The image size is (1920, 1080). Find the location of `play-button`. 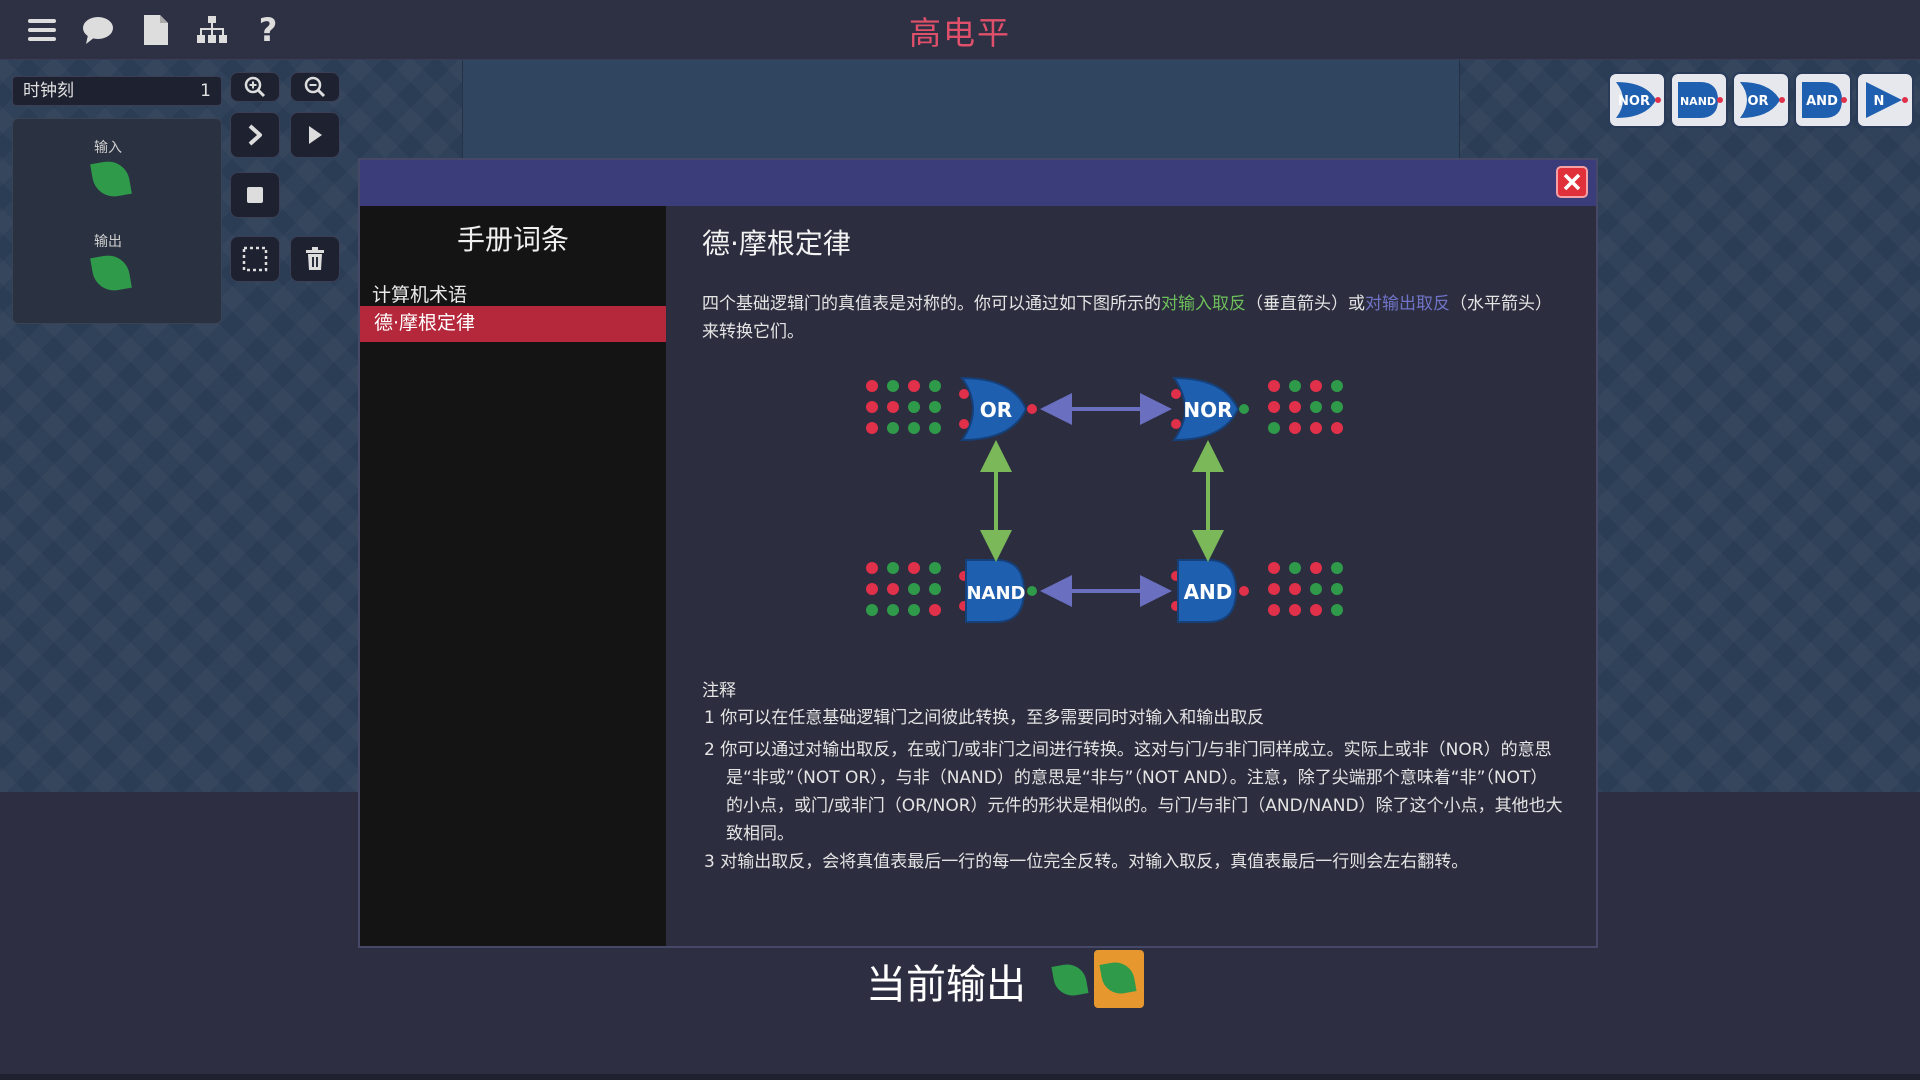

play-button is located at coordinates (315, 135).